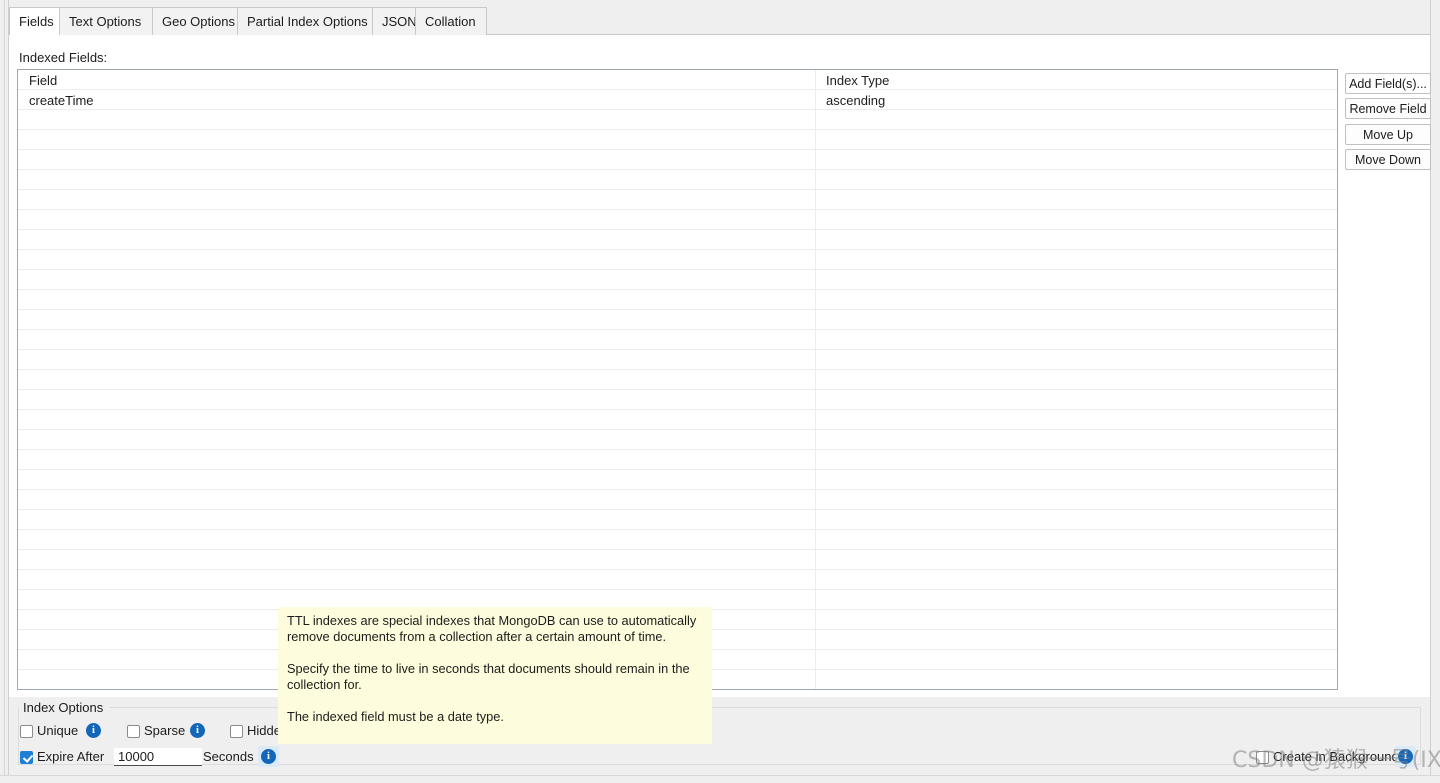 This screenshot has height=783, width=1440. Describe the element at coordinates (395, 716) in the screenshot. I see `tooltip-paragraph-3: The indexed field must be a date type.` at that location.